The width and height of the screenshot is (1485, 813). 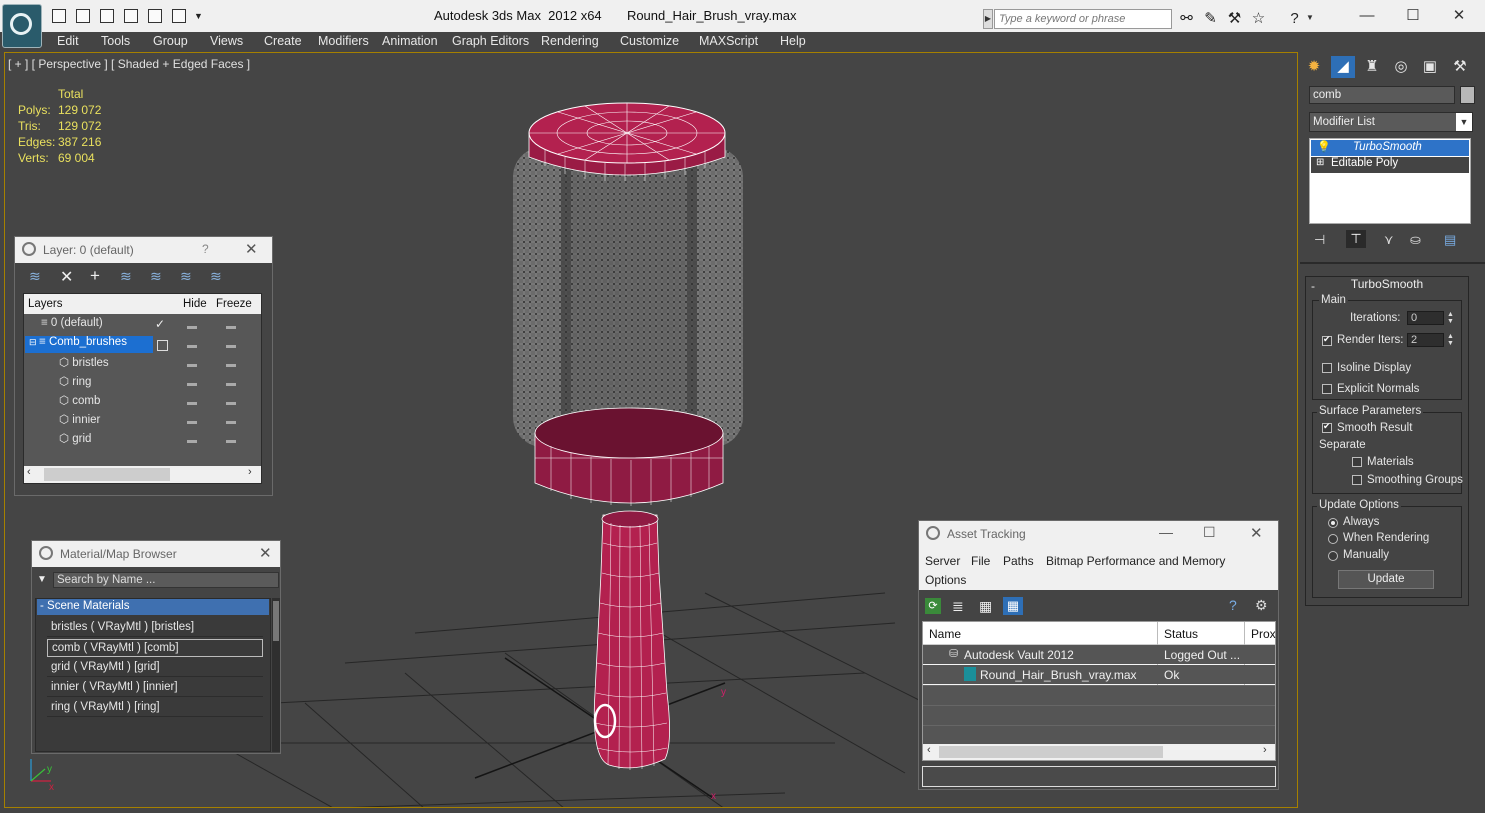 What do you see at coordinates (251, 249) in the screenshot?
I see `layer-window-close-button: ✕` at bounding box center [251, 249].